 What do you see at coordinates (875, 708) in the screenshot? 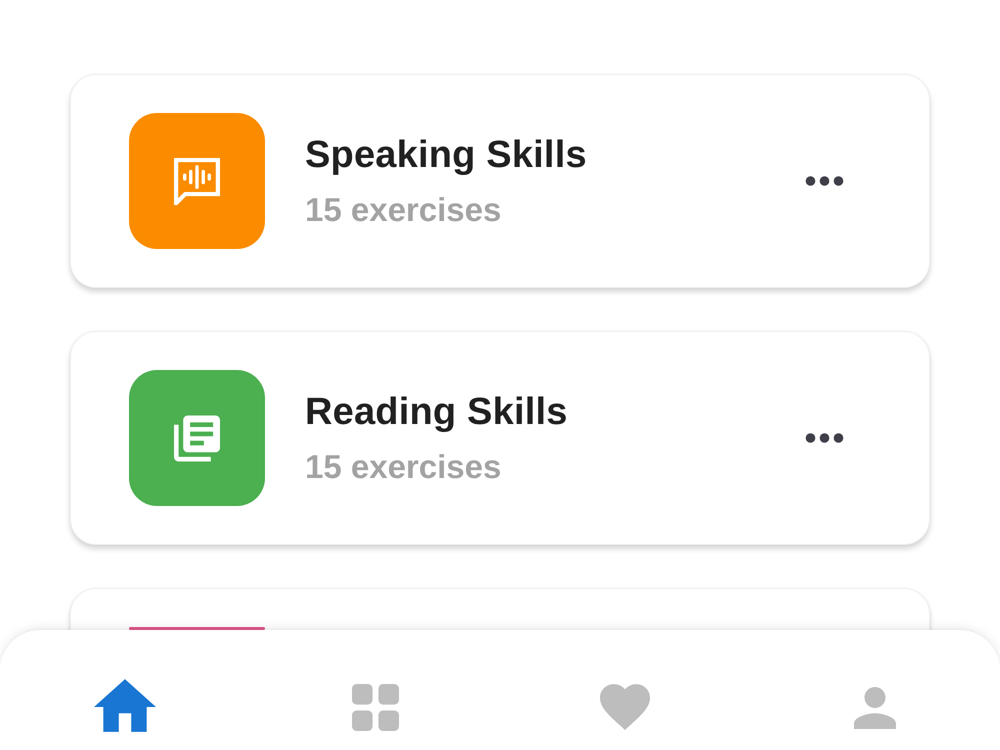
I see `person-icon` at bounding box center [875, 708].